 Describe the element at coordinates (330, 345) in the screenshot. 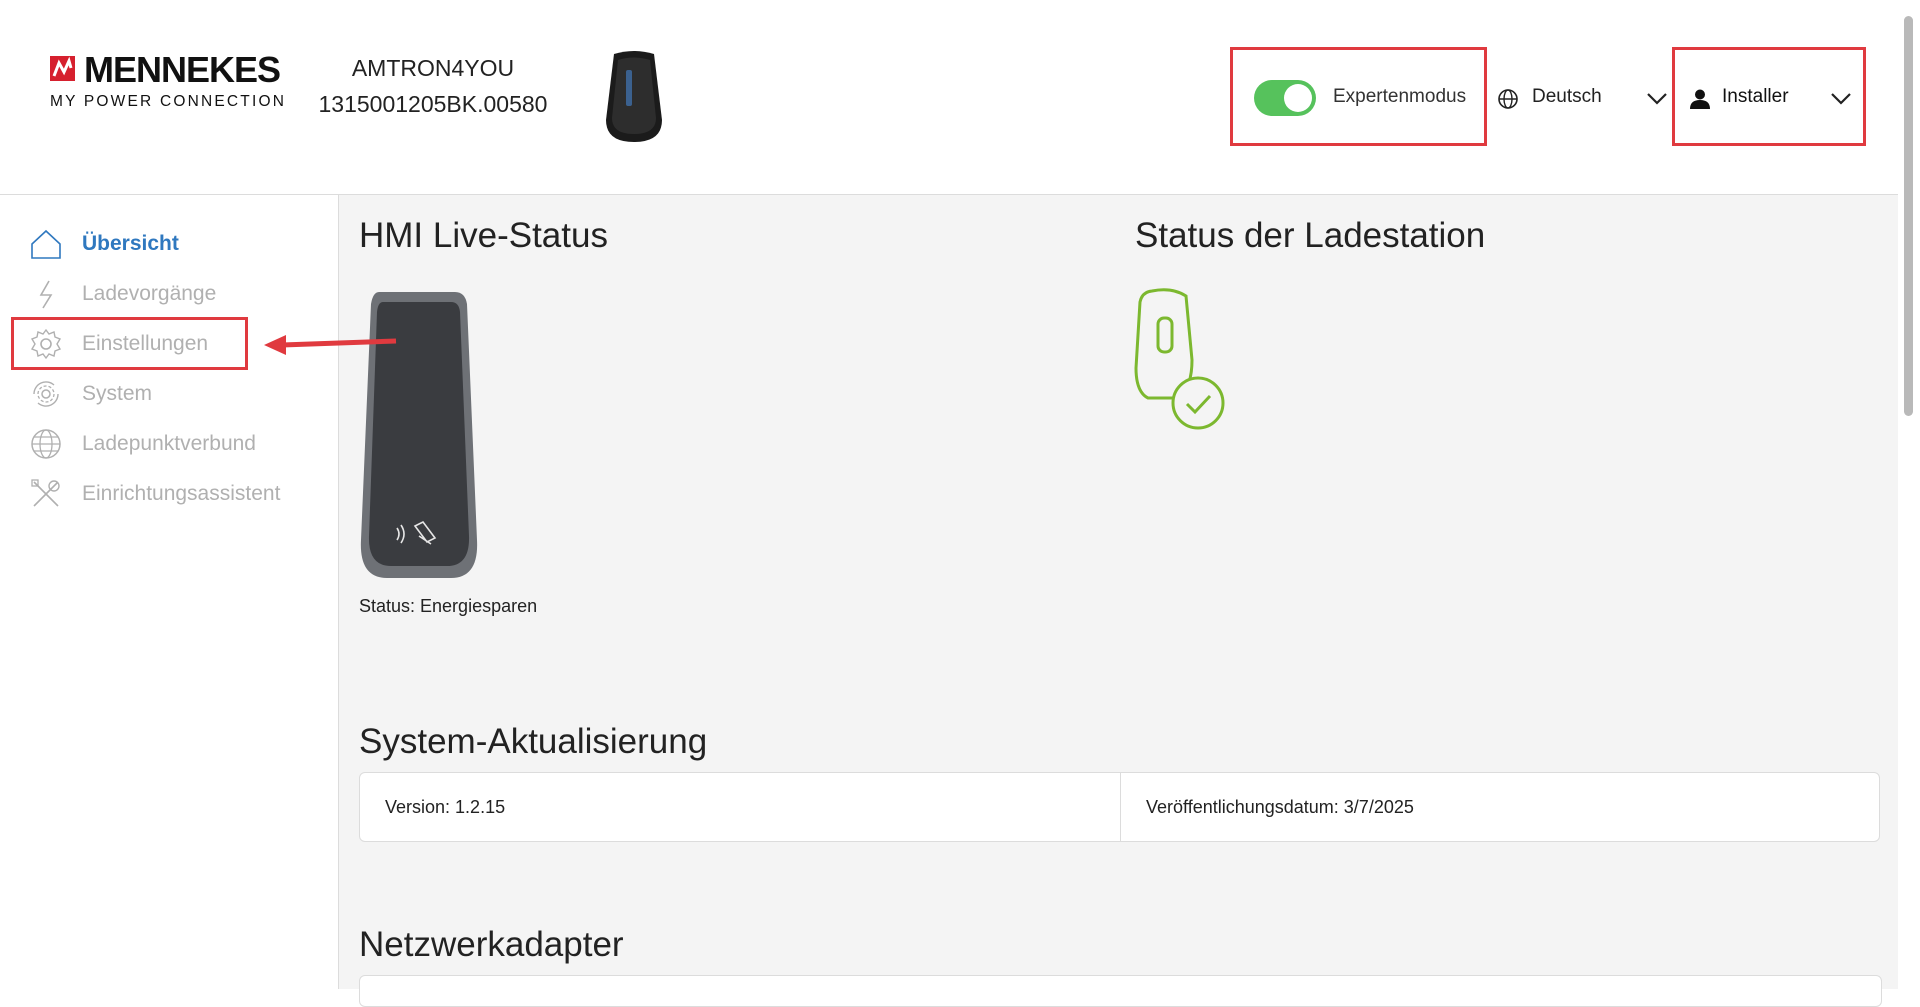

I see `annotation-arrow-icon` at that location.